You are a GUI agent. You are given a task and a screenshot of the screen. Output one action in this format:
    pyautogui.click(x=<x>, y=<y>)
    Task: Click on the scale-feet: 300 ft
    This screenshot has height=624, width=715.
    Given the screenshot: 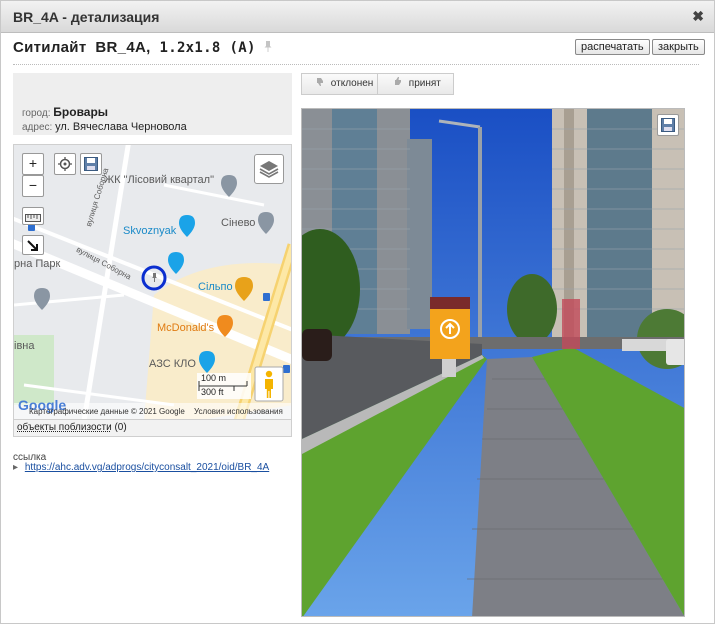 What is the action you would take?
    pyautogui.click(x=212, y=392)
    